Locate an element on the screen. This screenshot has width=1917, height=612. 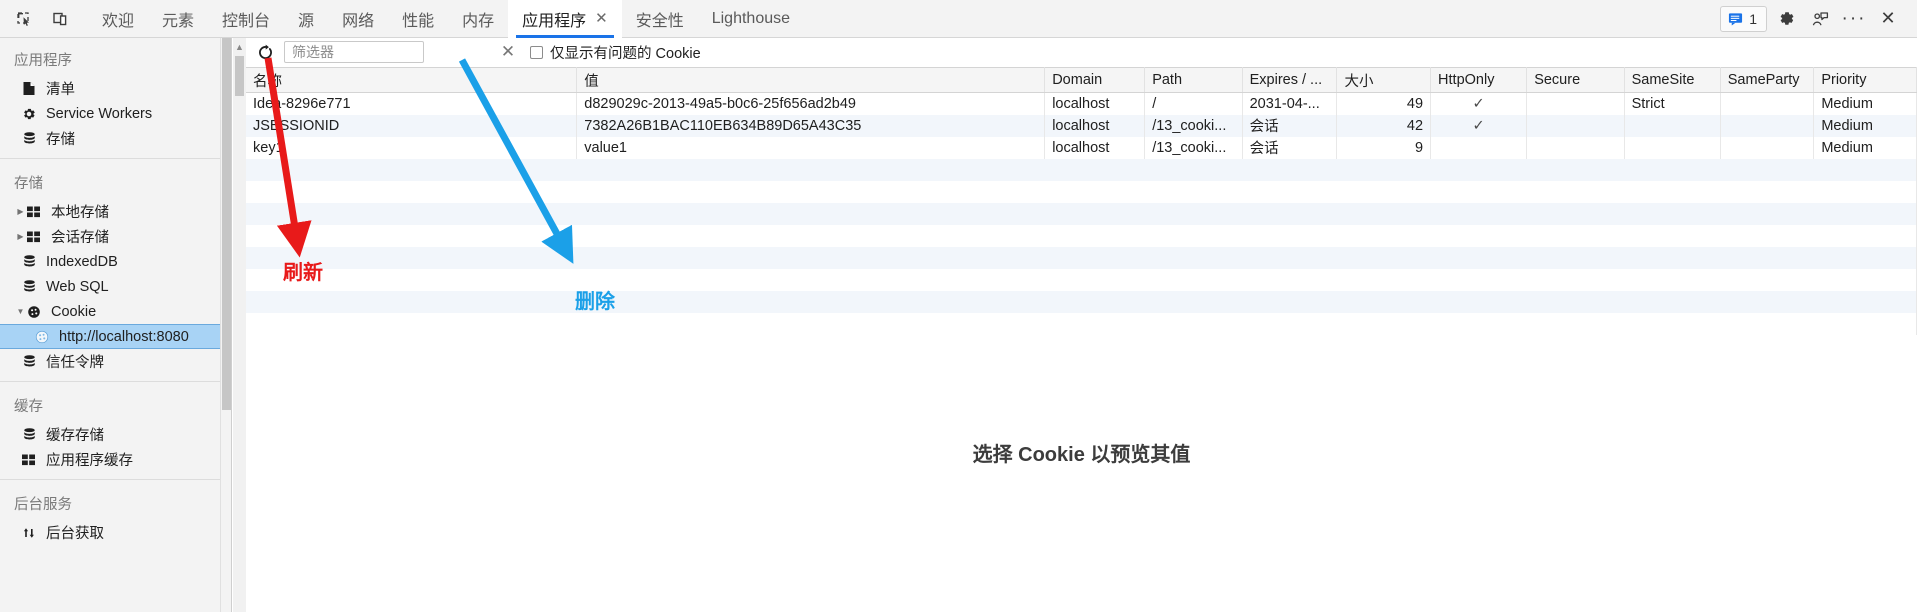
scroll-up-icon: ▲ is located at coordinates (239, 47).